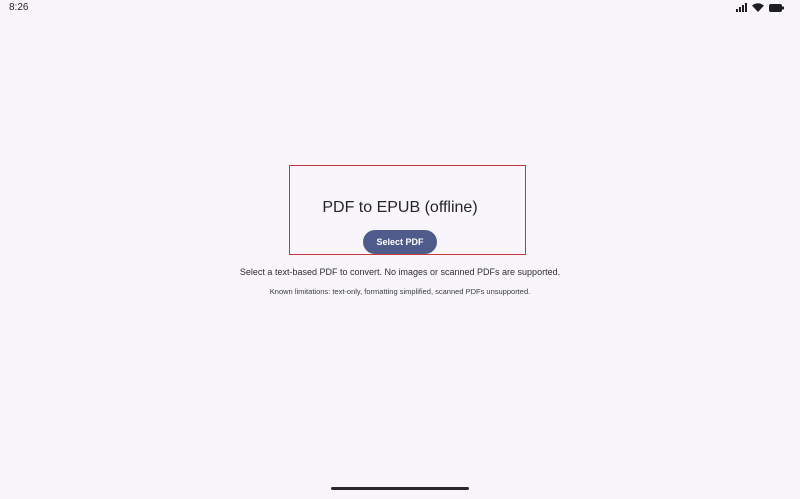 Image resolution: width=800 pixels, height=499 pixels. Describe the element at coordinates (19, 7) in the screenshot. I see `status-time: 8:26` at that location.